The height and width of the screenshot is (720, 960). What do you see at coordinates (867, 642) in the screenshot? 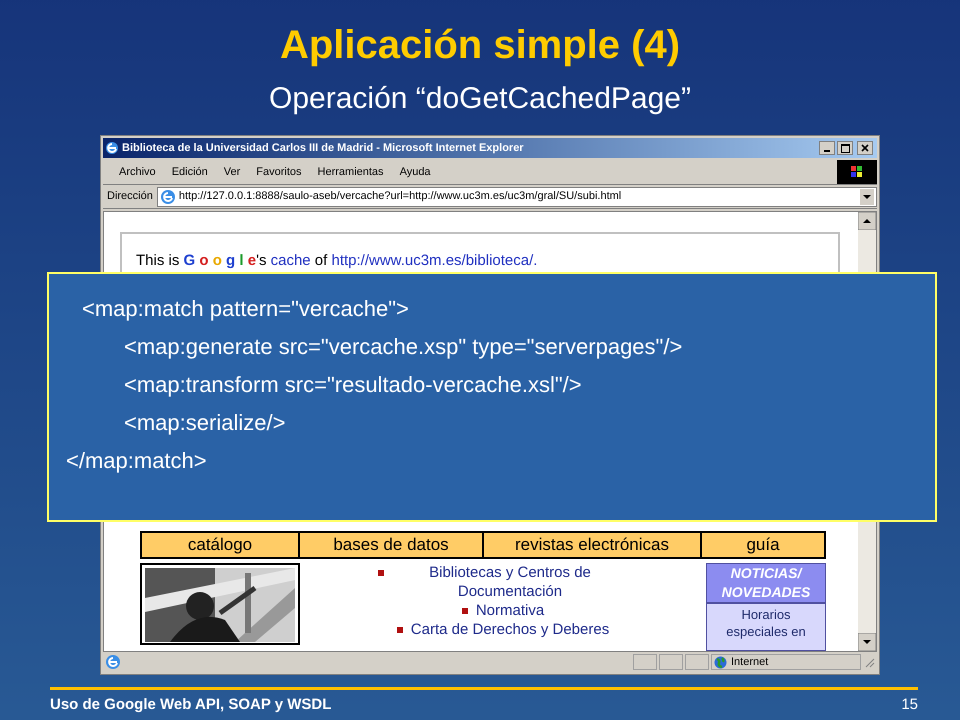
I see `scroll-down-icon` at bounding box center [867, 642].